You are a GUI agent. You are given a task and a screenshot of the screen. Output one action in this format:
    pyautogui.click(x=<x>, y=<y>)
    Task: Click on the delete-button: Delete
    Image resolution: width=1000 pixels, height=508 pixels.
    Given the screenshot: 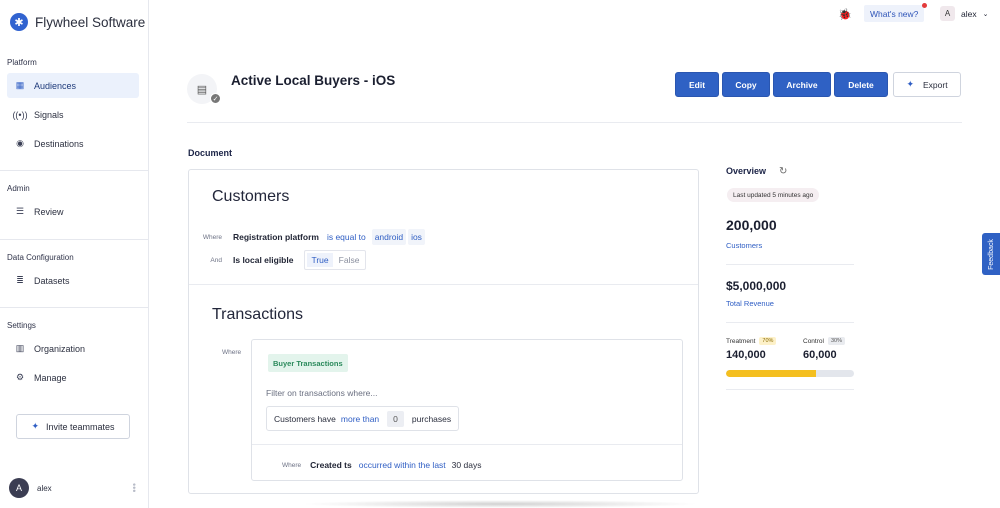 What is the action you would take?
    pyautogui.click(x=861, y=84)
    